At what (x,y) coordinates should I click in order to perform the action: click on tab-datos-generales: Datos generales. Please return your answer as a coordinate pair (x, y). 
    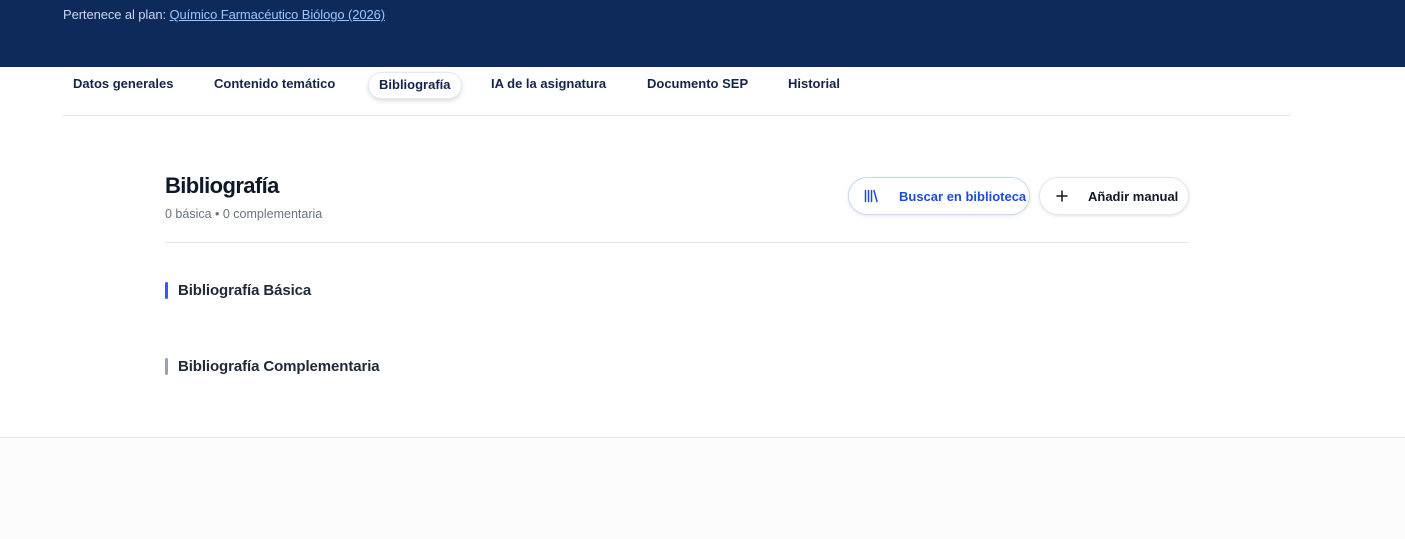
    Looking at the image, I should click on (123, 85).